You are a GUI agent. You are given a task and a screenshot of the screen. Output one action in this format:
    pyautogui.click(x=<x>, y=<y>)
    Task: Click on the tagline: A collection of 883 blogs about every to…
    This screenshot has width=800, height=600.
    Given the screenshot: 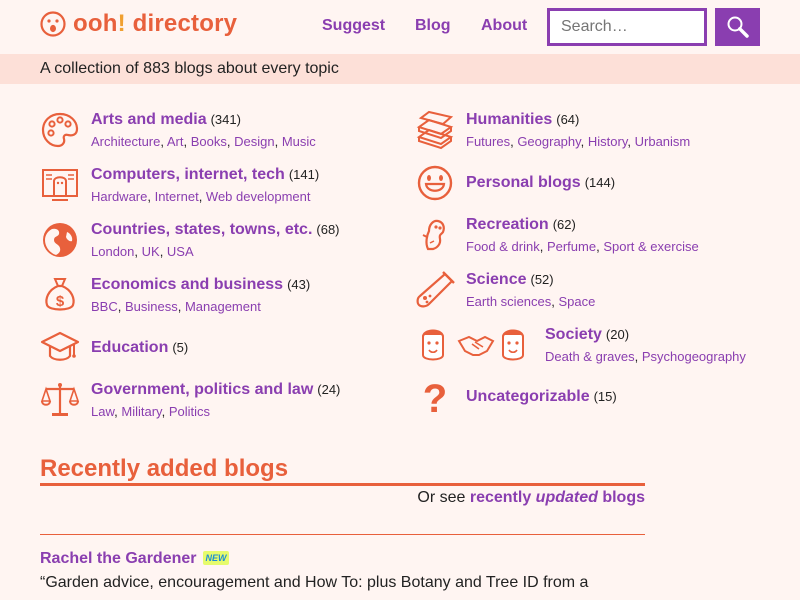 What is the action you would take?
    pyautogui.click(x=189, y=68)
    